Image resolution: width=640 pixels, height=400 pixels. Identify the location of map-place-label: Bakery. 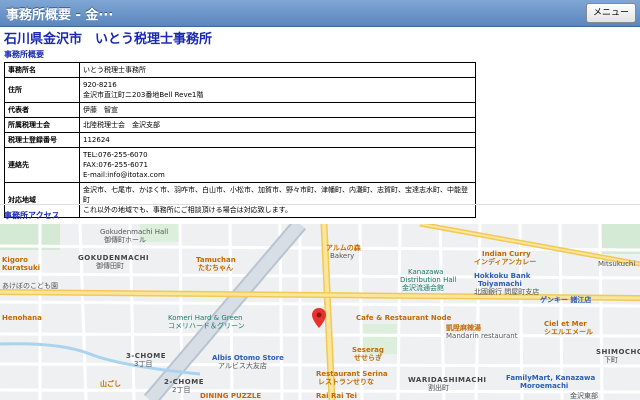
(342, 256).